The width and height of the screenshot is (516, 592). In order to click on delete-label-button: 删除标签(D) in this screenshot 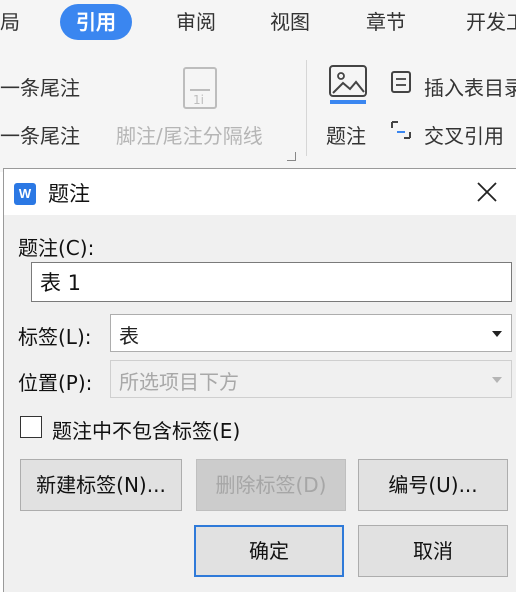, I will do `click(271, 485)`.